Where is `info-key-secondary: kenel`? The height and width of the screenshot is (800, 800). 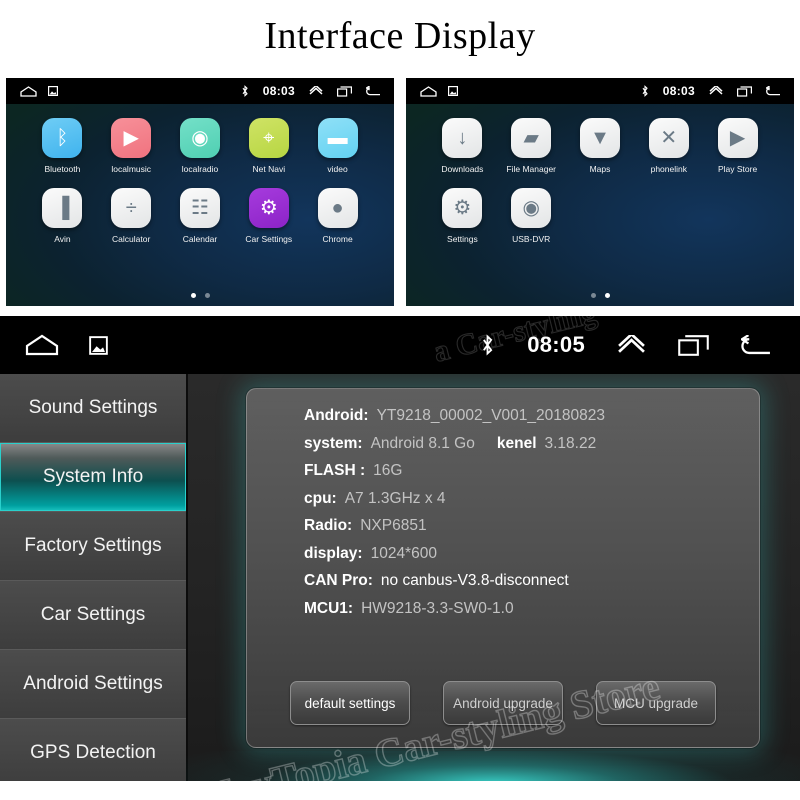 info-key-secondary: kenel is located at coordinates (516, 443).